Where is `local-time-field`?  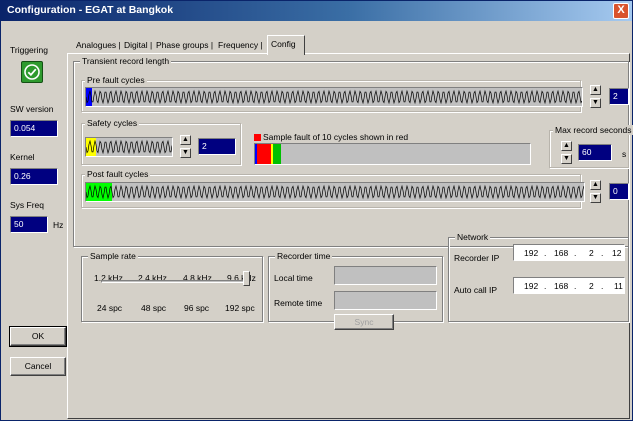
local-time-field is located at coordinates (385, 275).